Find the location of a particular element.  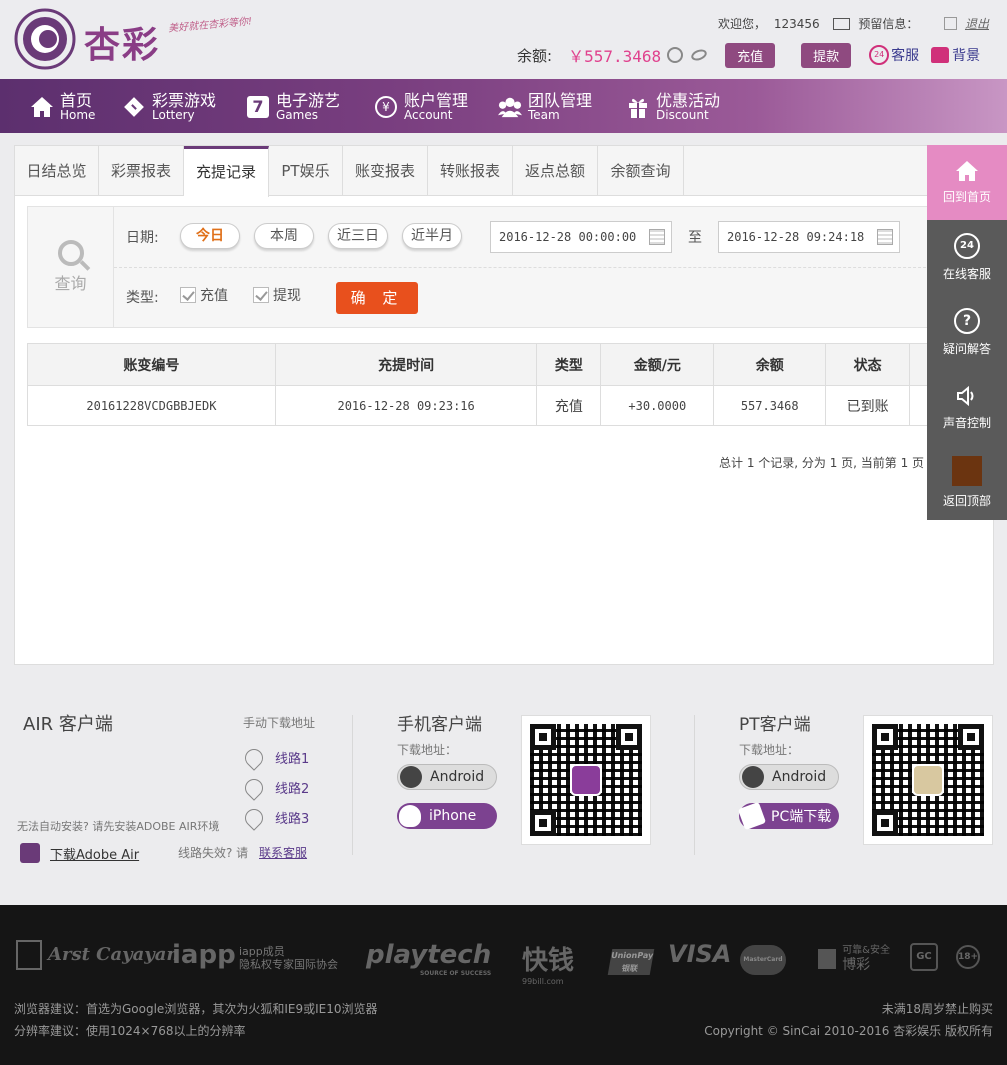

location-pin-icon is located at coordinates (254, 817).